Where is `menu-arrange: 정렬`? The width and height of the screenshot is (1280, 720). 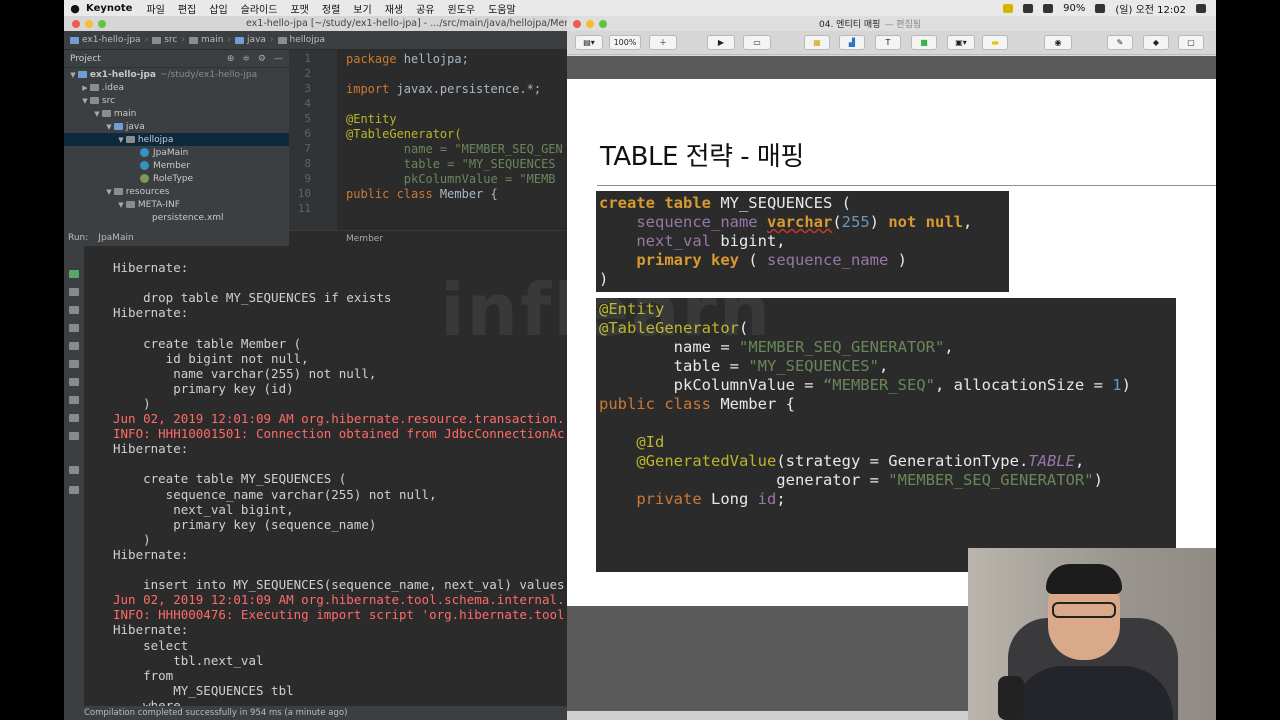
menu-arrange: 정렬 is located at coordinates (331, 8).